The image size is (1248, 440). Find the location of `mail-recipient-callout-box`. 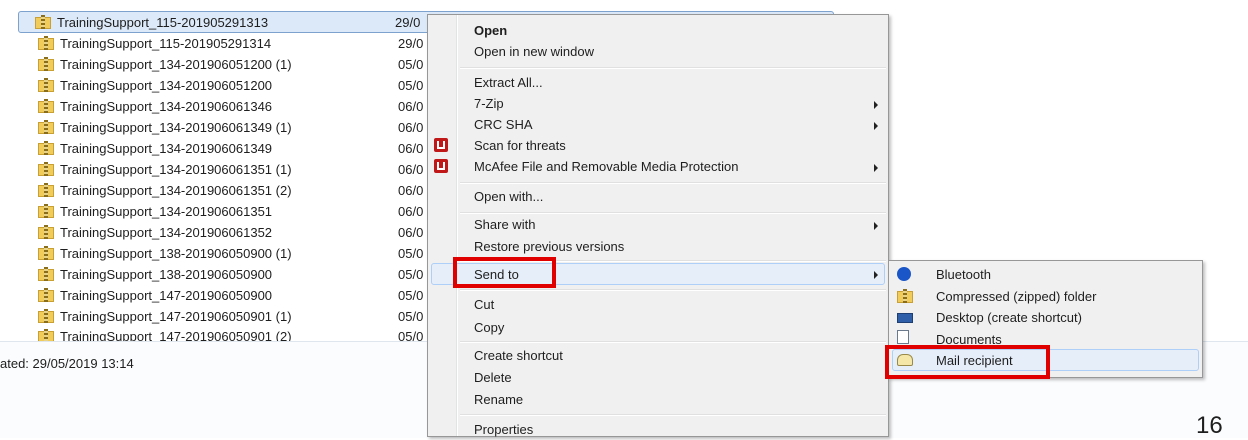

mail-recipient-callout-box is located at coordinates (967, 362).